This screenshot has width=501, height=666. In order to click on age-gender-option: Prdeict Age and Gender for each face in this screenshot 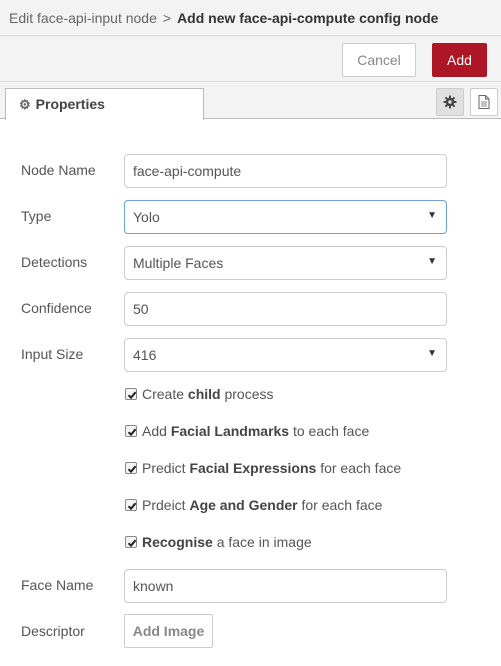, I will do `click(253, 505)`.